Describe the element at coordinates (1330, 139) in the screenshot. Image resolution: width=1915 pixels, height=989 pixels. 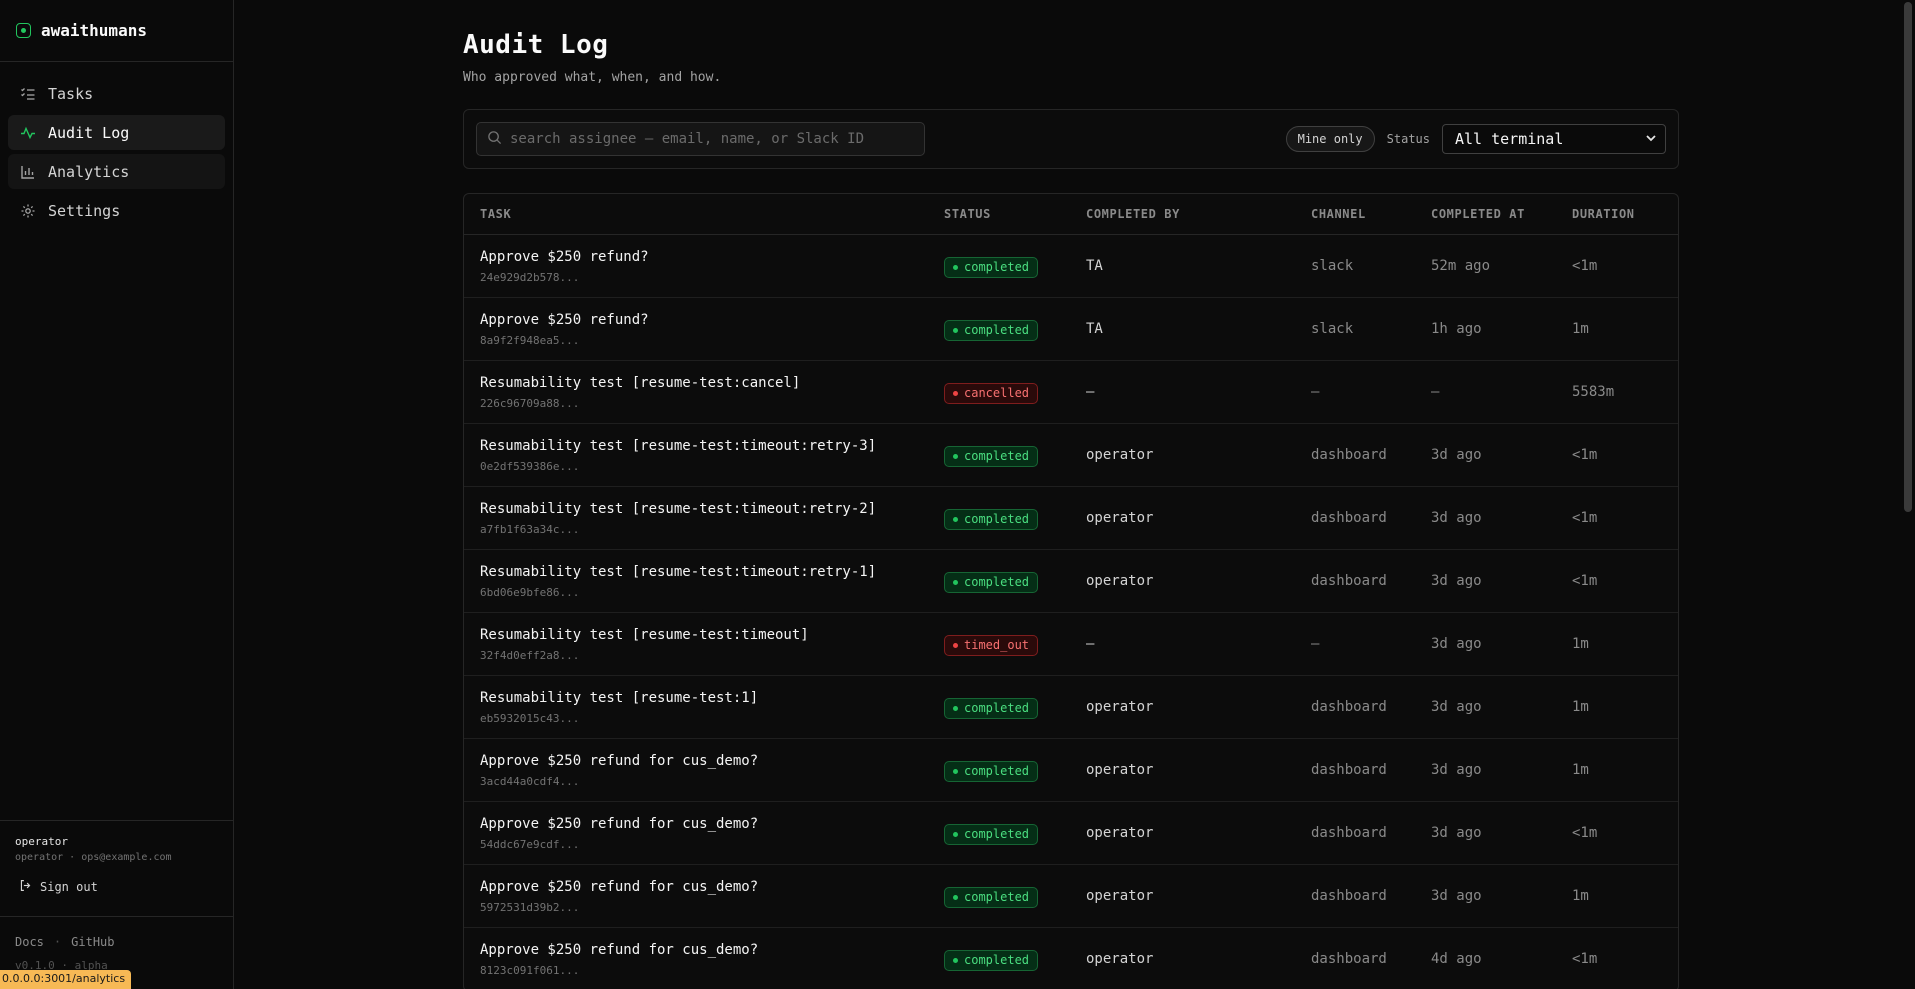
I see `mine-only-toggle: Mine only` at that location.